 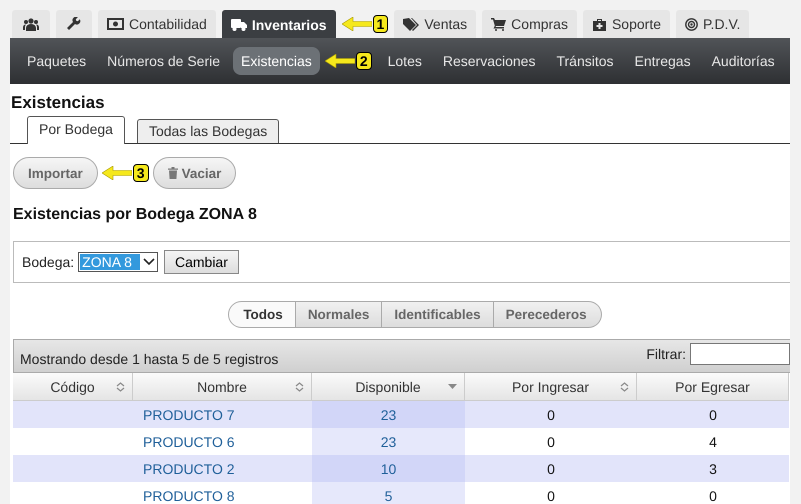 I want to click on module-tab: Soporte, so click(x=626, y=24).